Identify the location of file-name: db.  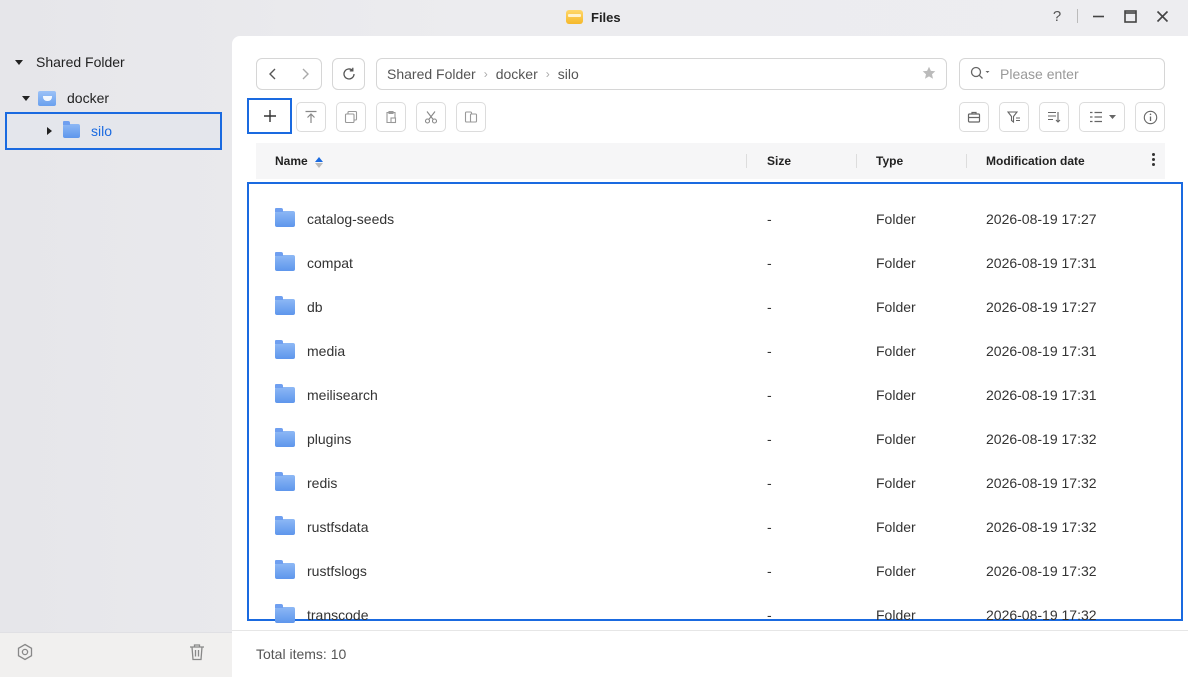
(315, 307).